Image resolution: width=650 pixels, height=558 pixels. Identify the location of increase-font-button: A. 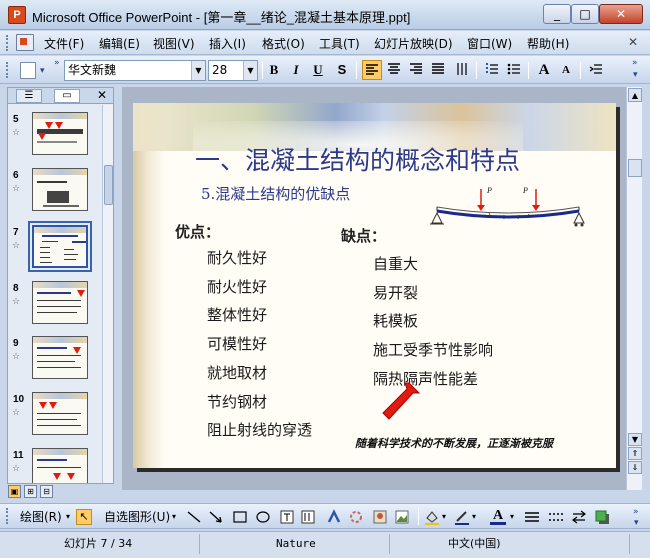
(544, 70).